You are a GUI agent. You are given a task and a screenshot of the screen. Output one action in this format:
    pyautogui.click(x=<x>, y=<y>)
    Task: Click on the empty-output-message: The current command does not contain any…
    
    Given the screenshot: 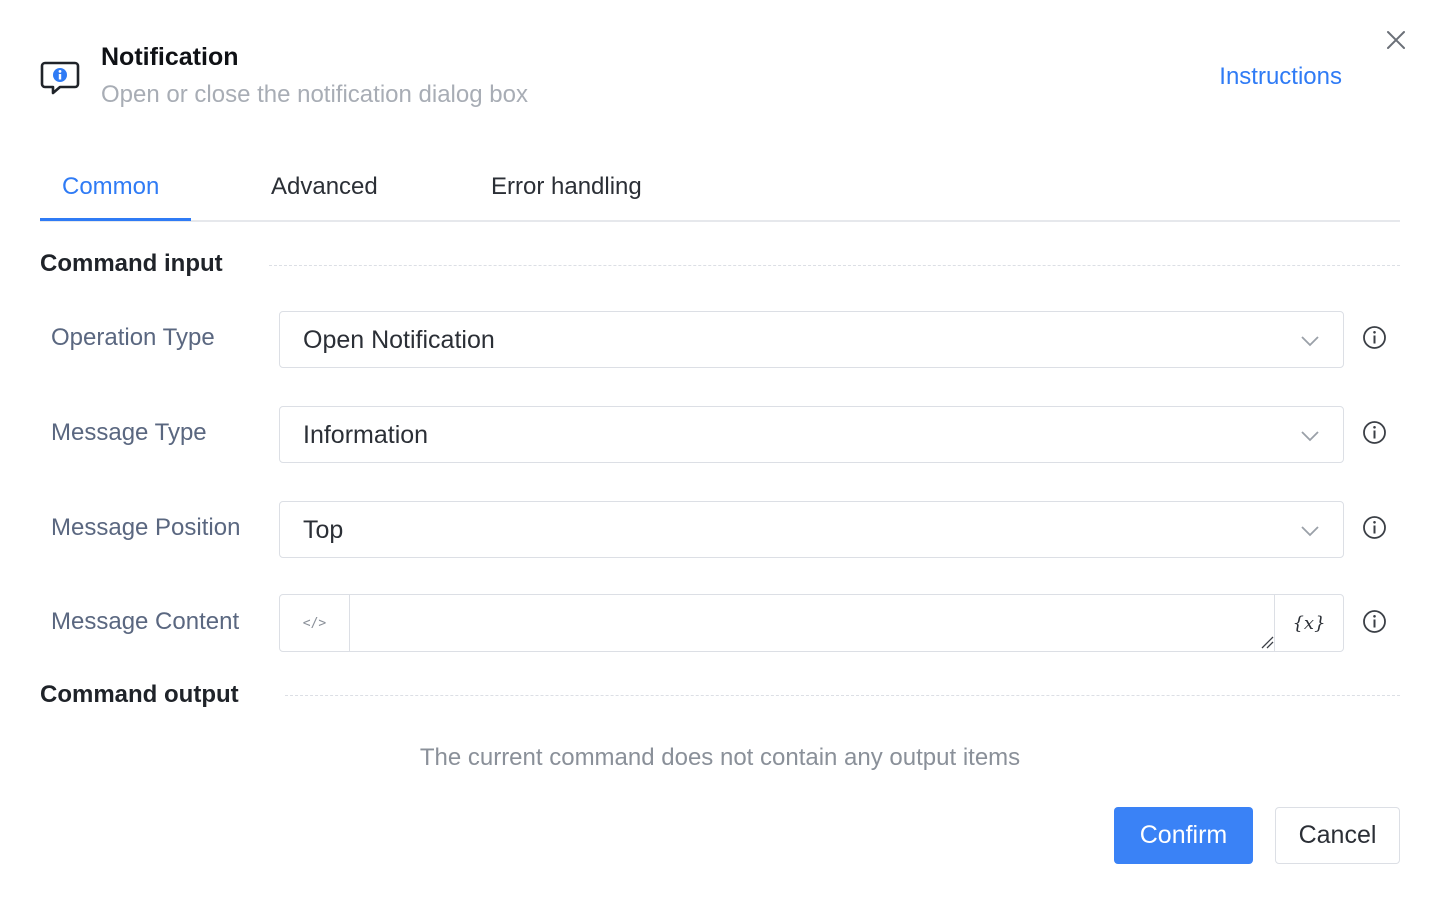 What is the action you would take?
    pyautogui.click(x=720, y=757)
    